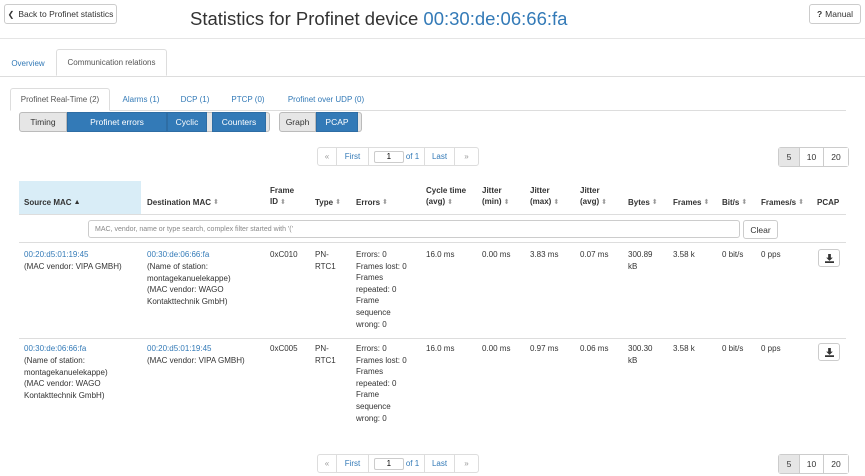  I want to click on col-header-label: Bit/s, so click(731, 202).